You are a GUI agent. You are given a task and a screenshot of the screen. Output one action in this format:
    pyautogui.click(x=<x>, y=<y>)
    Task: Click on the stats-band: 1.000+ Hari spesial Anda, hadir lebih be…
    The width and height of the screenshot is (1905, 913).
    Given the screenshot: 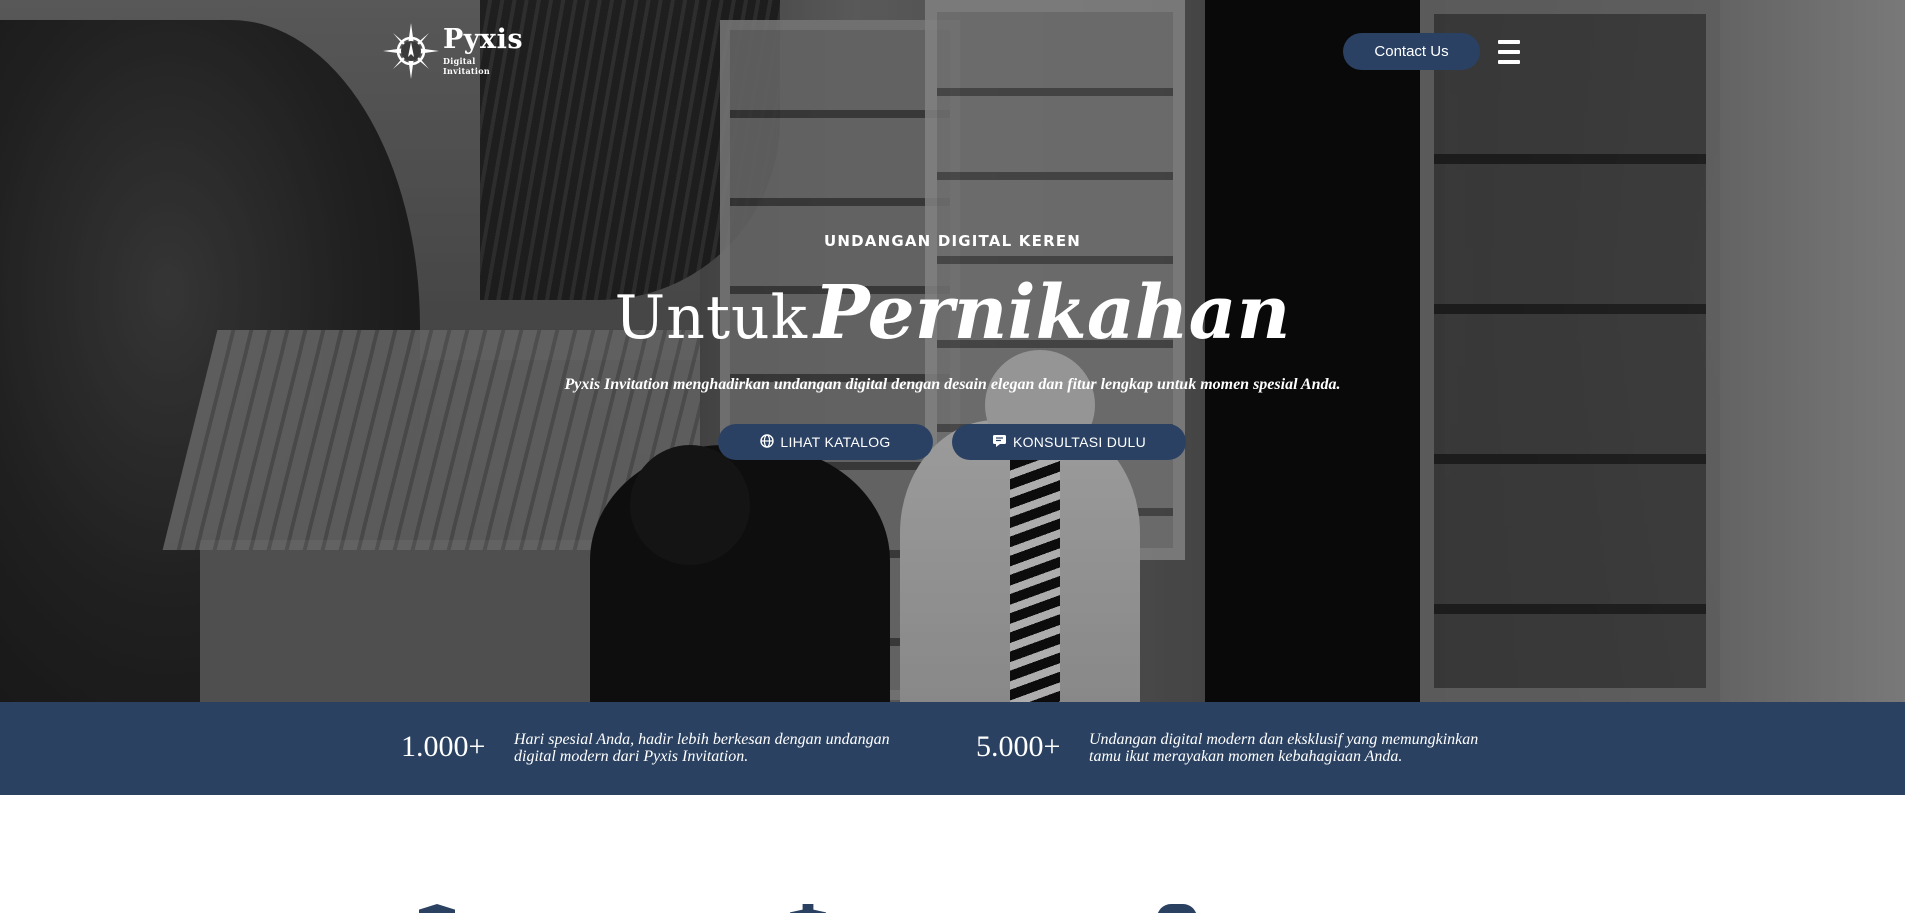 What is the action you would take?
    pyautogui.click(x=952, y=748)
    